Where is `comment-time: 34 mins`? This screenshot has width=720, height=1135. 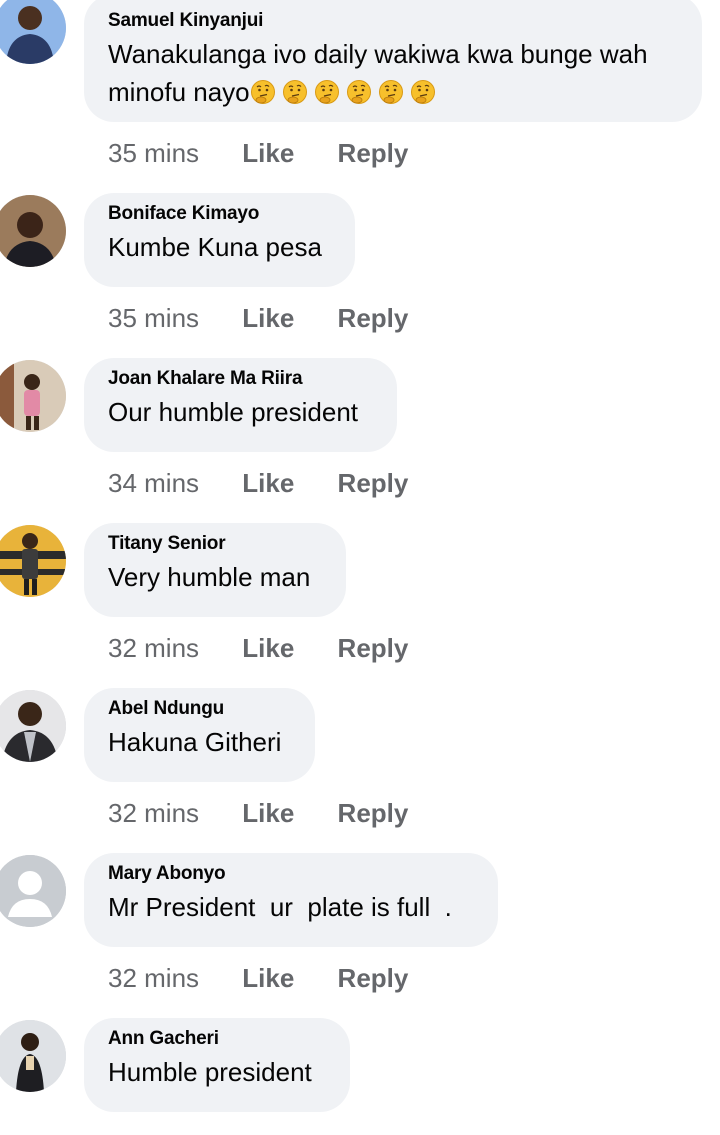
comment-time: 34 mins is located at coordinates (153, 483).